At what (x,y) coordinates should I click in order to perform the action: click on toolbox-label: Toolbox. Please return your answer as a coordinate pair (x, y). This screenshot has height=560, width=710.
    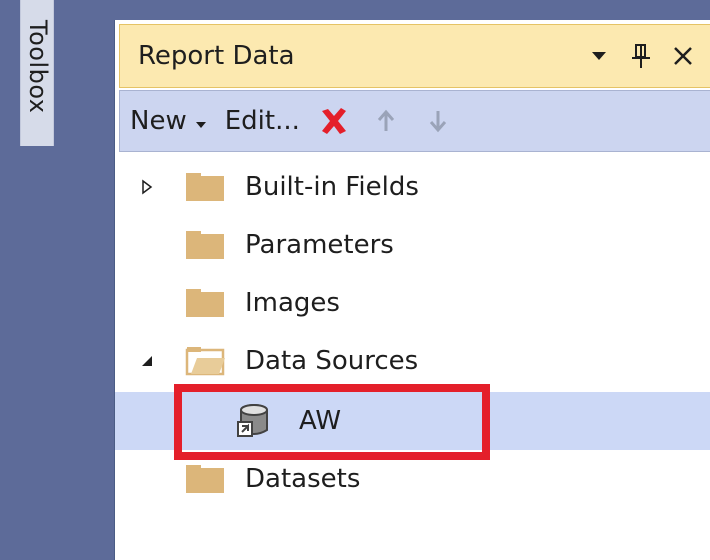
    Looking at the image, I should click on (38, 67).